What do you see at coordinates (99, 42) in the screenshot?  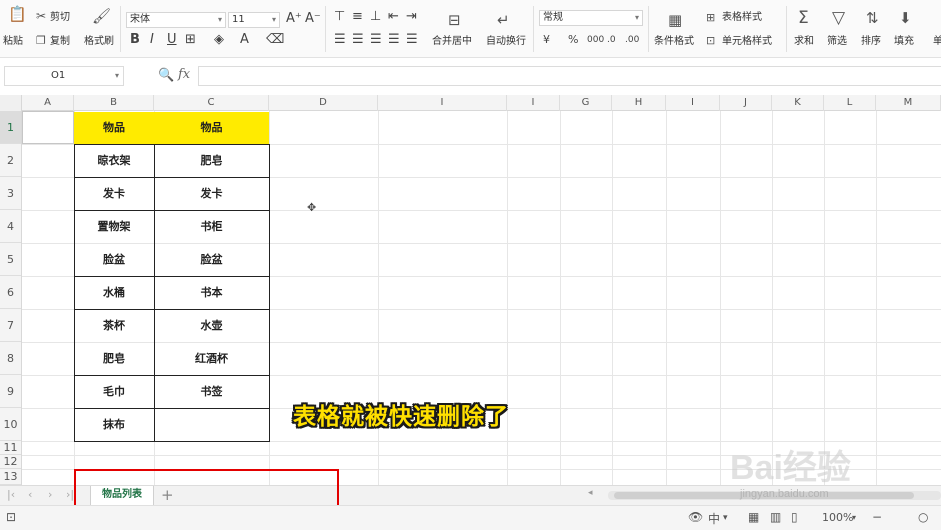 I see `format-painter-button: 格式刷` at bounding box center [99, 42].